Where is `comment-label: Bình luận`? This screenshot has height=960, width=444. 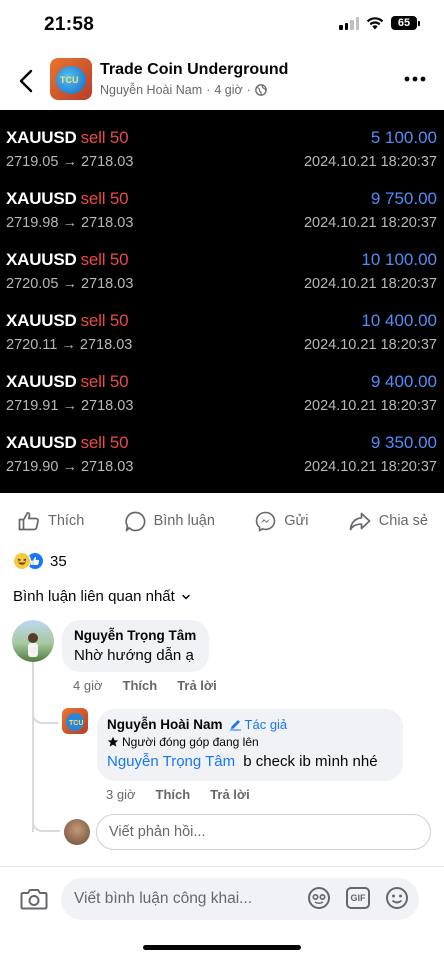
comment-label: Bình luận is located at coordinates (184, 521).